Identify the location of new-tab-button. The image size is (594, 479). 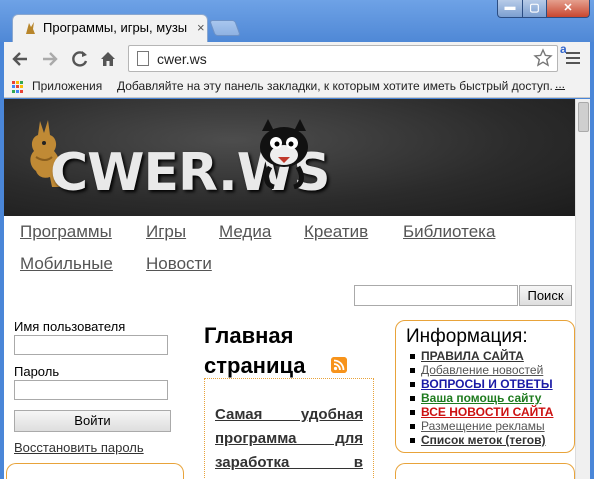
(225, 28).